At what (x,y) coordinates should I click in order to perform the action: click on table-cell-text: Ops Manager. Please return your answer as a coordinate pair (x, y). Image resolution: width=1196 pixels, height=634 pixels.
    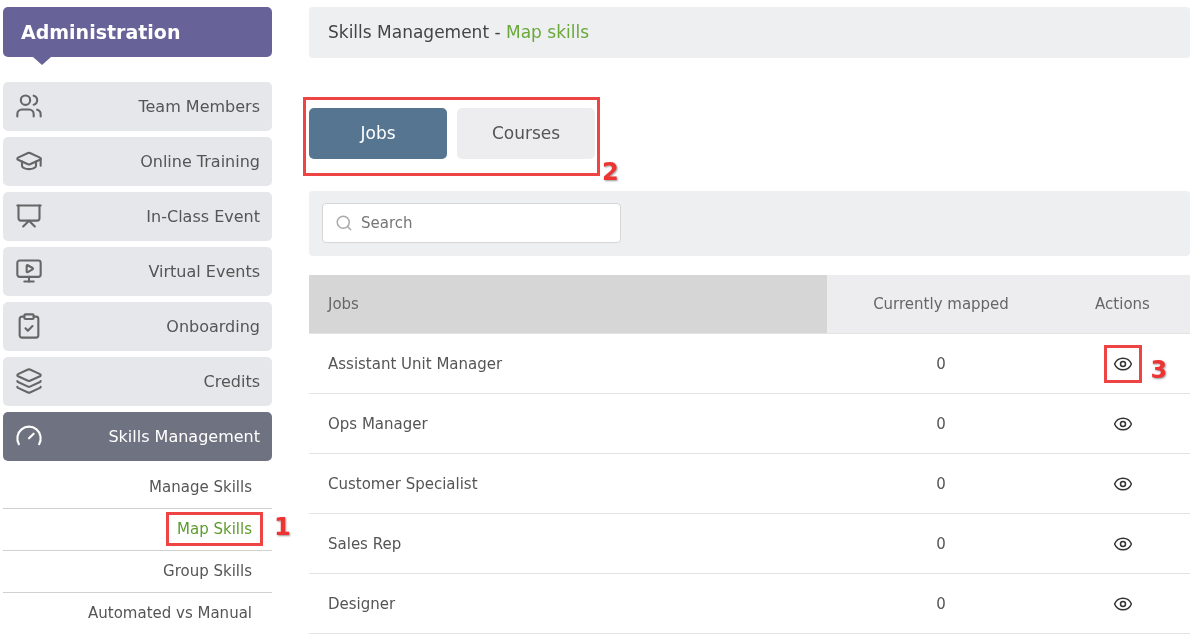
    Looking at the image, I should click on (378, 424).